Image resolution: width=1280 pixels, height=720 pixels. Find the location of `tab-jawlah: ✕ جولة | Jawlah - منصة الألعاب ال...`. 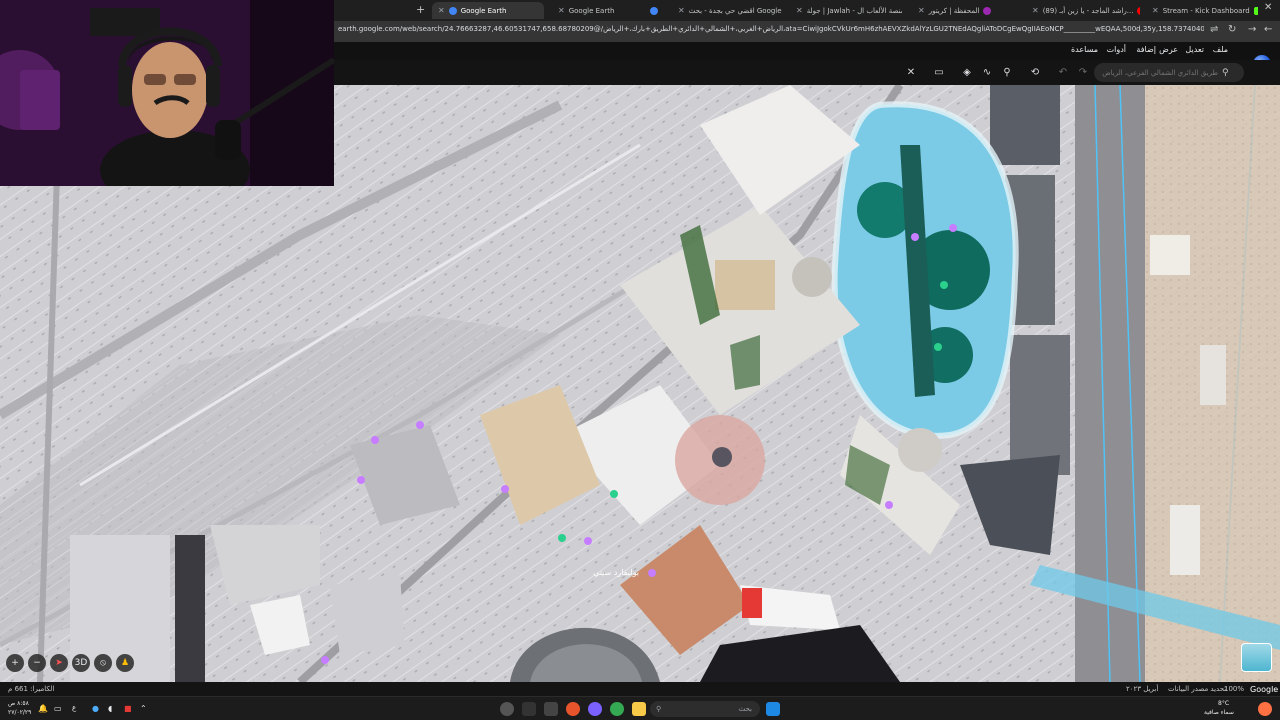

tab-jawlah: ✕ جولة | Jawlah - منصة الألعاب ال... is located at coordinates (846, 10).